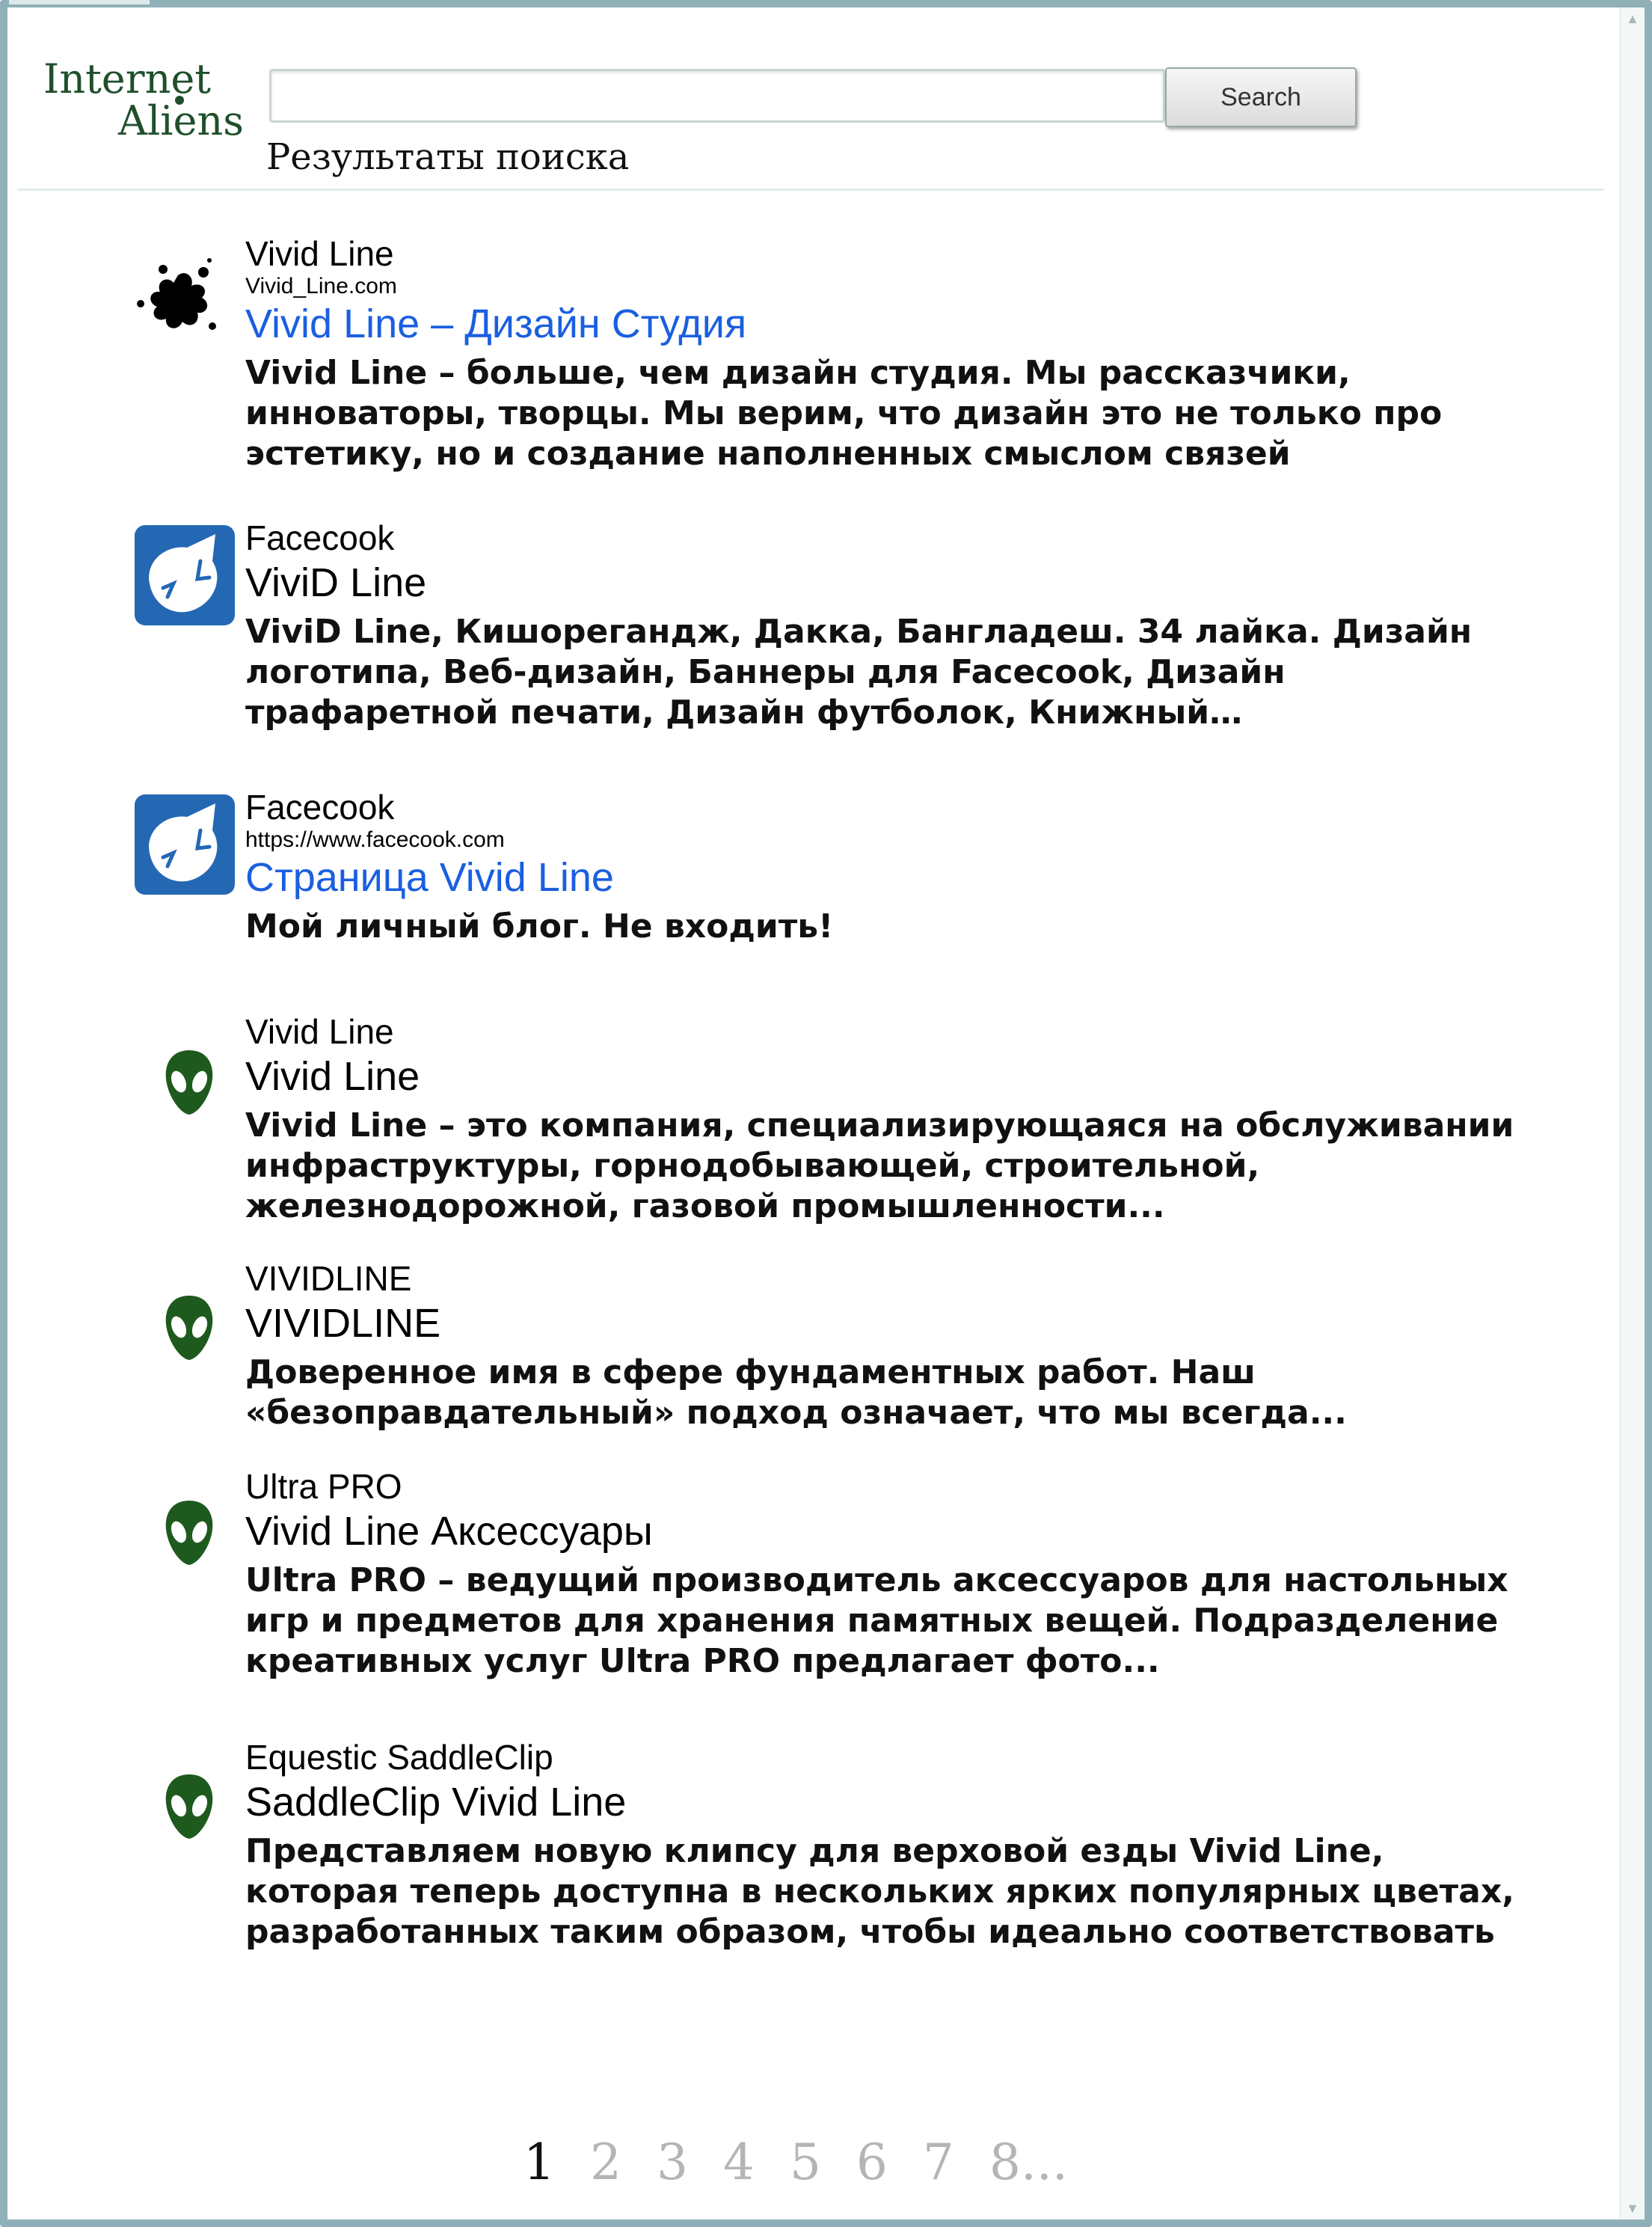 The width and height of the screenshot is (1652, 2227). Describe the element at coordinates (893, 1531) in the screenshot. I see `result-title: Vivid Line Аксессуары` at that location.